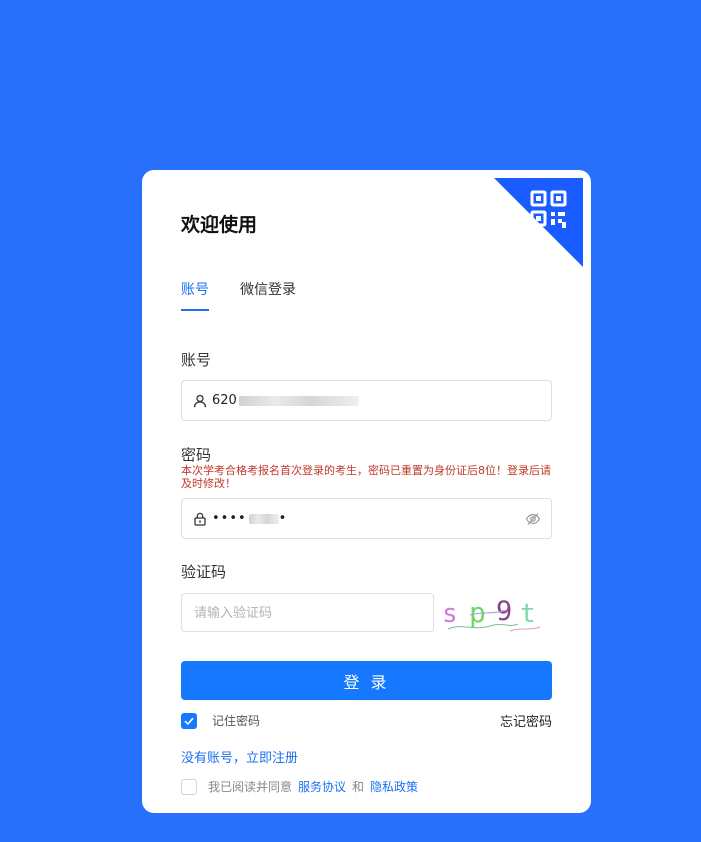 This screenshot has height=842, width=701. What do you see at coordinates (528, 614) in the screenshot?
I see `captcha-char-4: t` at bounding box center [528, 614].